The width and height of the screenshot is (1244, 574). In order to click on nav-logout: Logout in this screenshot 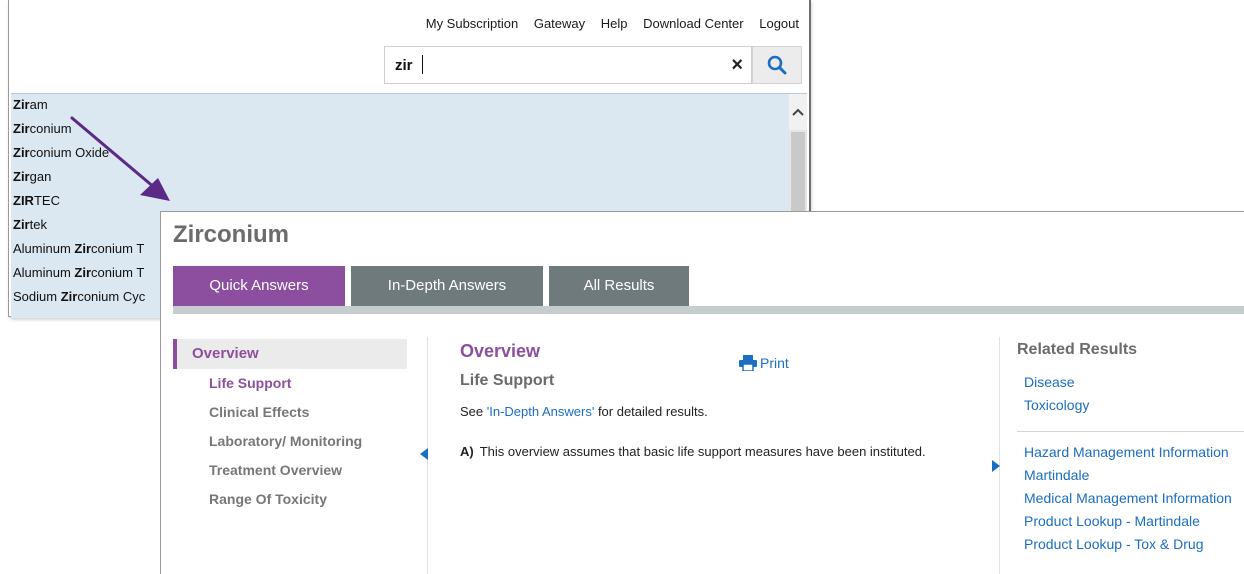, I will do `click(779, 23)`.